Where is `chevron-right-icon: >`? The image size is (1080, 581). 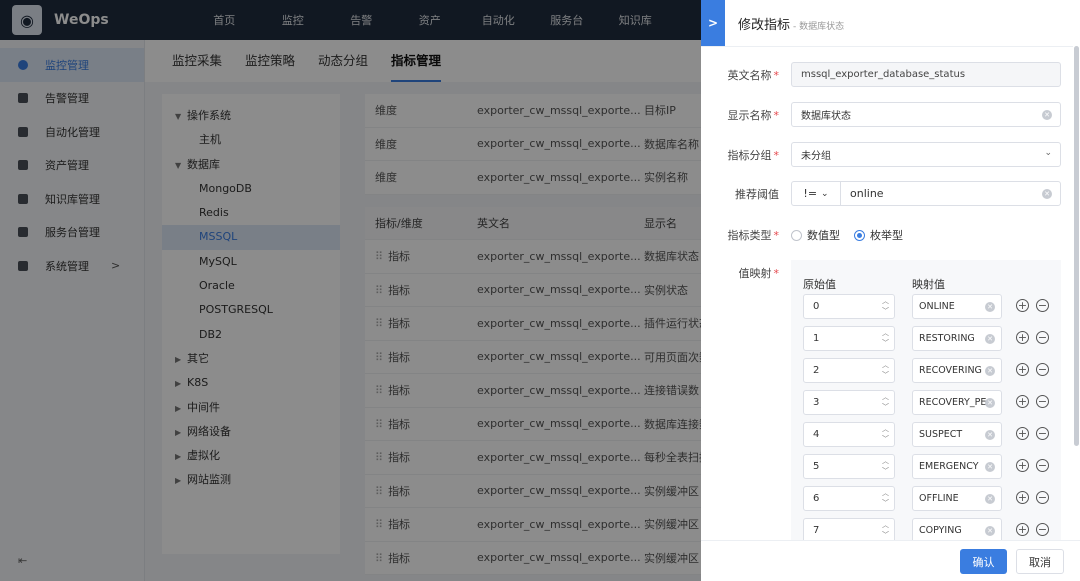
chevron-right-icon: > is located at coordinates (713, 23).